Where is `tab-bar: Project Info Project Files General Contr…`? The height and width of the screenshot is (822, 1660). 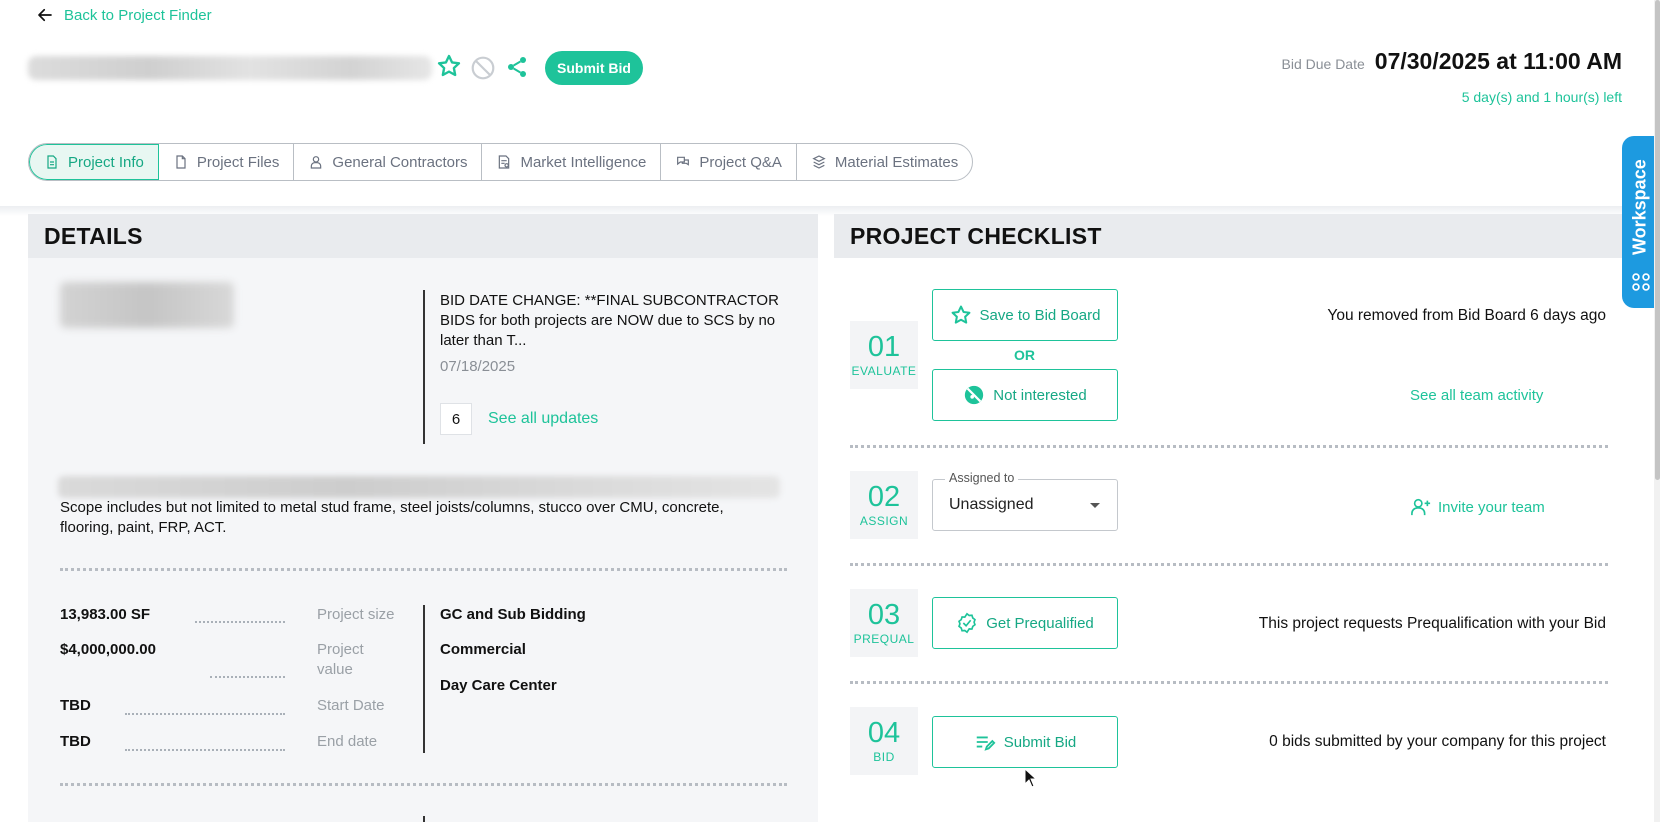 tab-bar: Project Info Project Files General Contr… is located at coordinates (501, 162).